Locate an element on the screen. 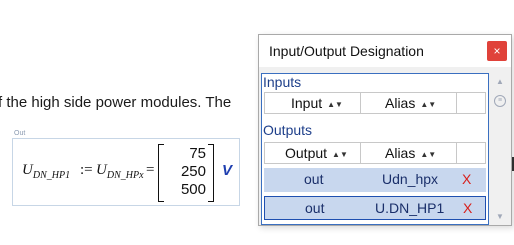 This screenshot has width=514, height=245. worksheet-text: f the high side power modules. The is located at coordinates (116, 102).